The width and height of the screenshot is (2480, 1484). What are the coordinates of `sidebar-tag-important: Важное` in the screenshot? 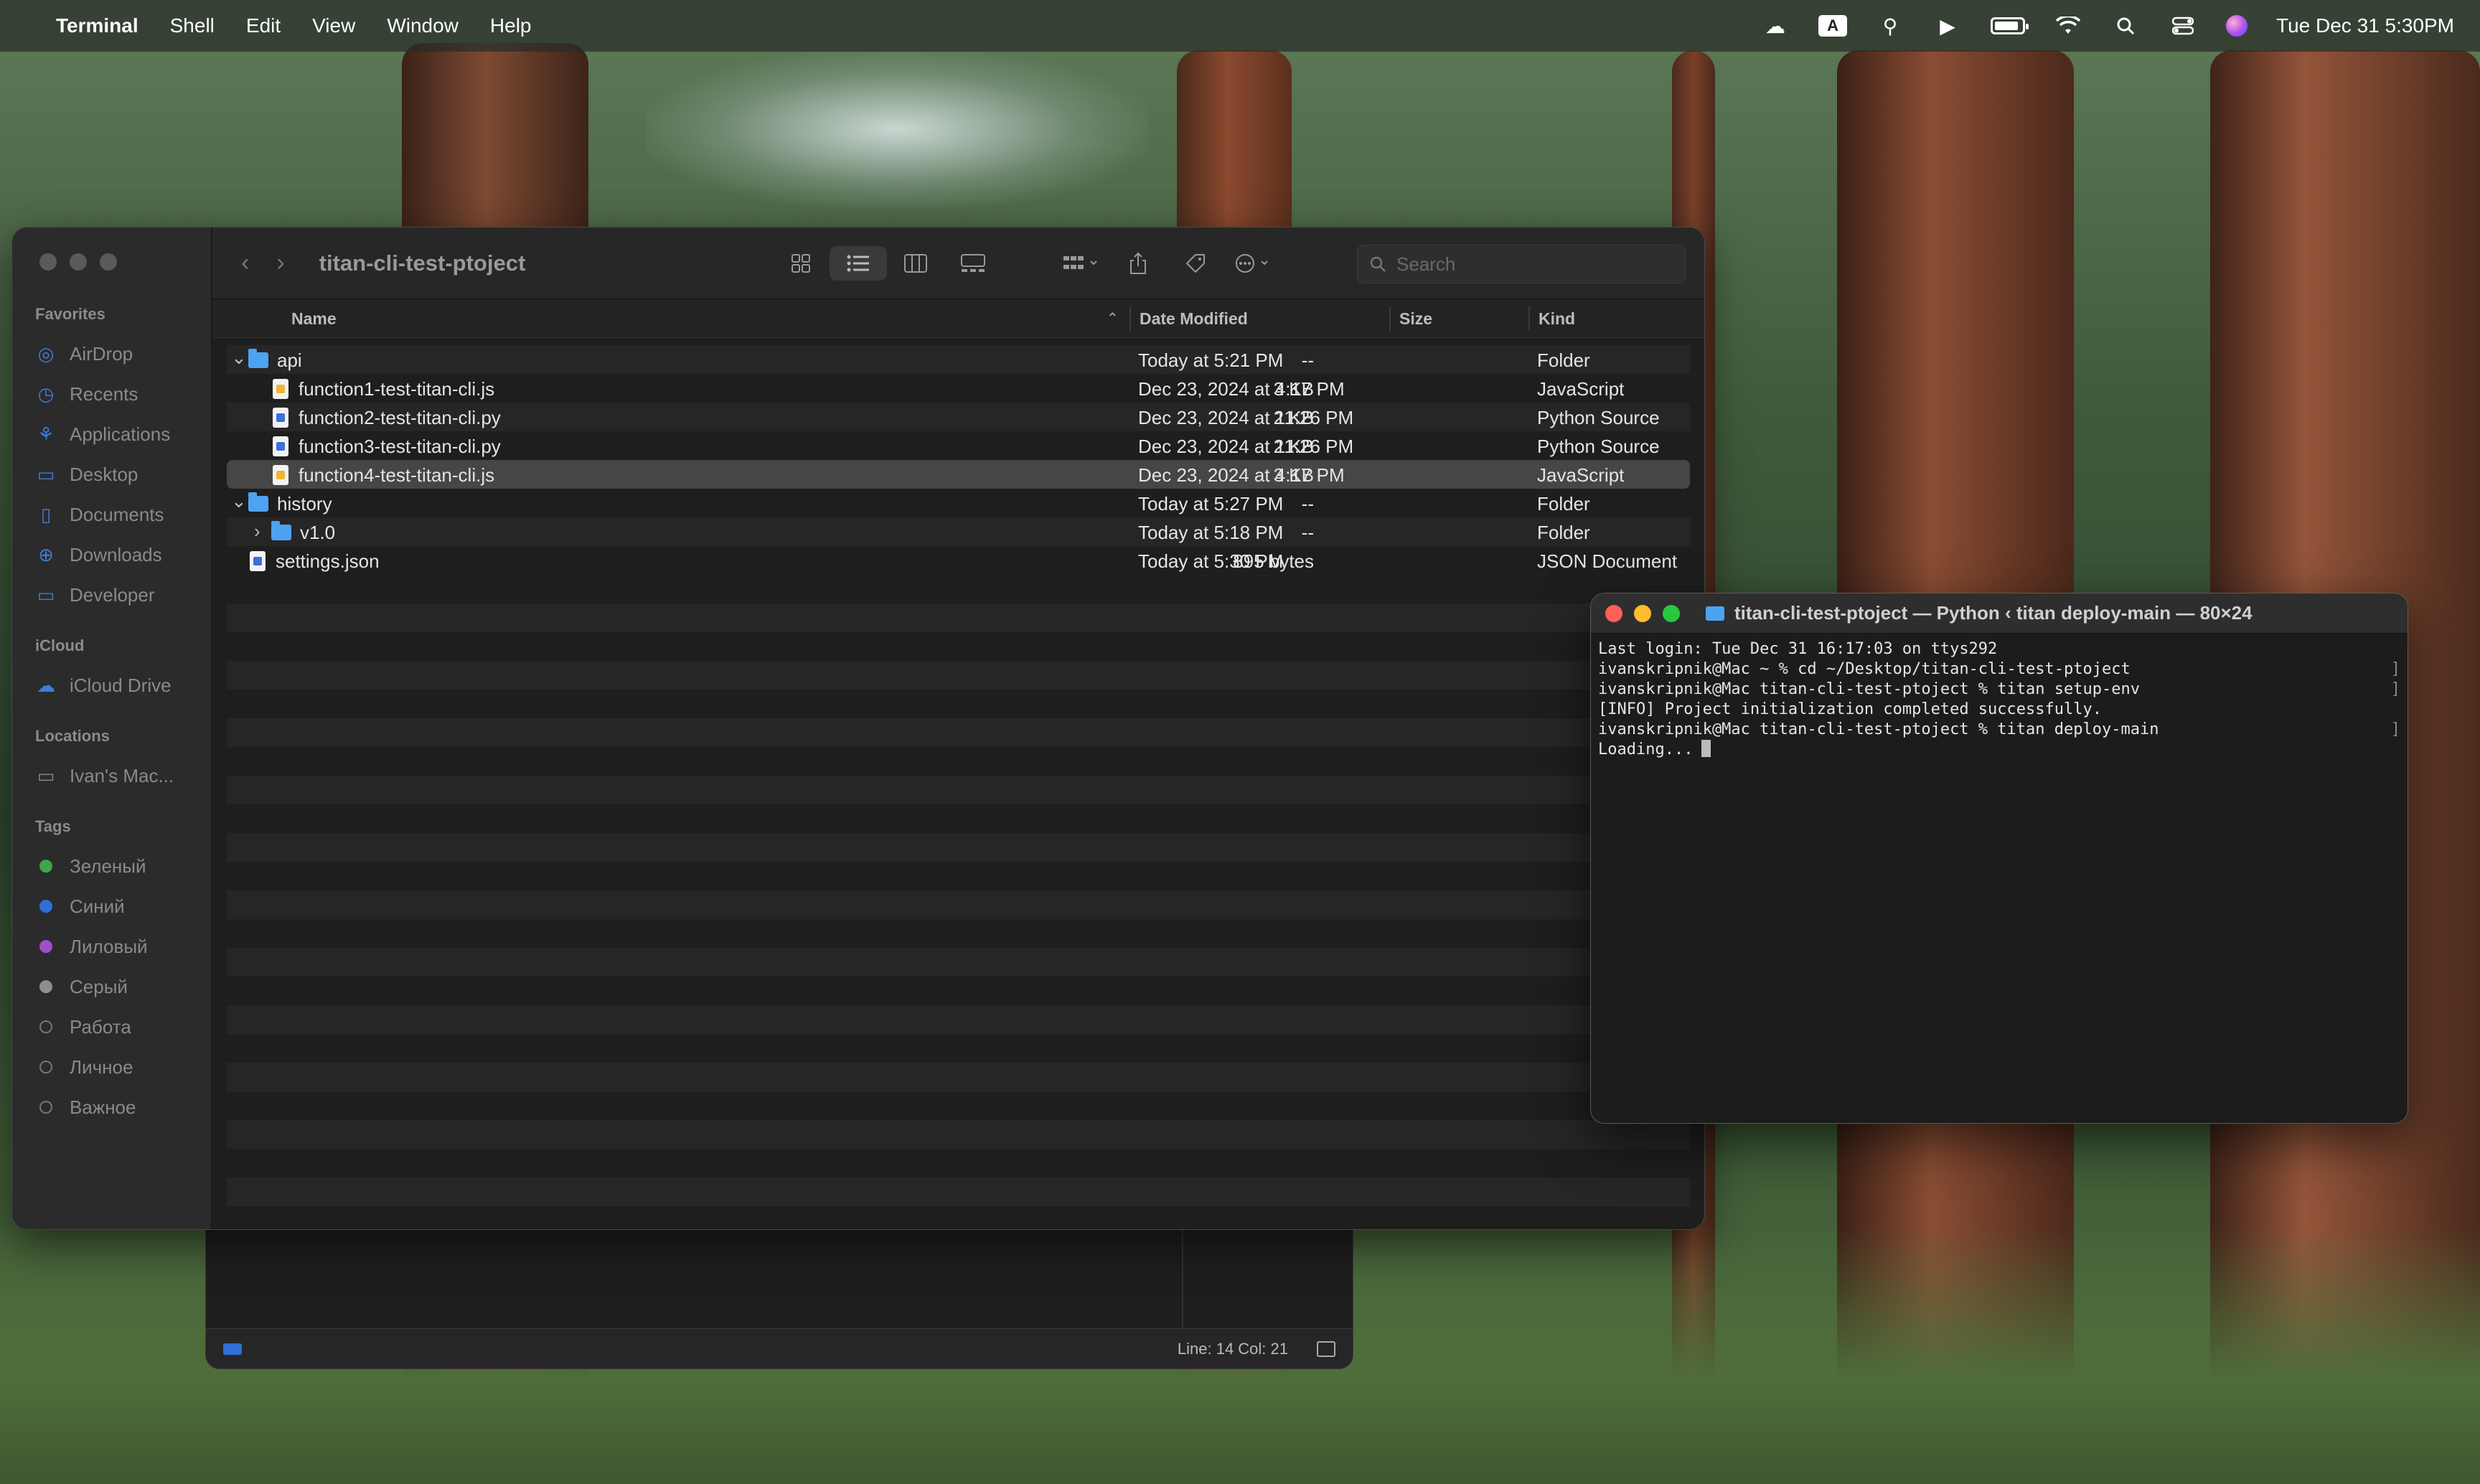 It's located at (111, 1107).